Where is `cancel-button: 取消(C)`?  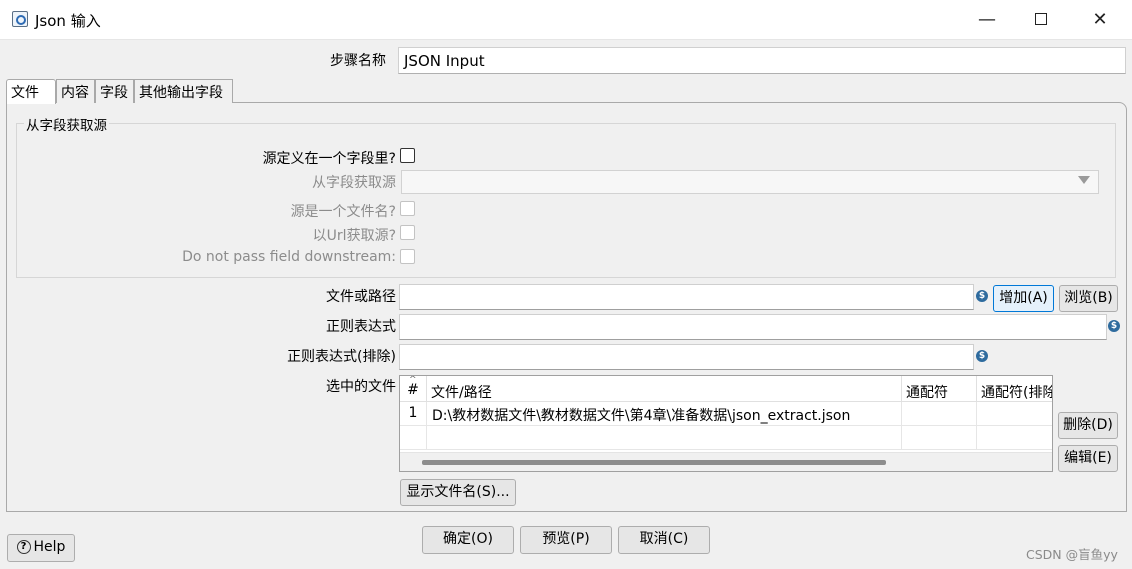
cancel-button: 取消(C) is located at coordinates (664, 540).